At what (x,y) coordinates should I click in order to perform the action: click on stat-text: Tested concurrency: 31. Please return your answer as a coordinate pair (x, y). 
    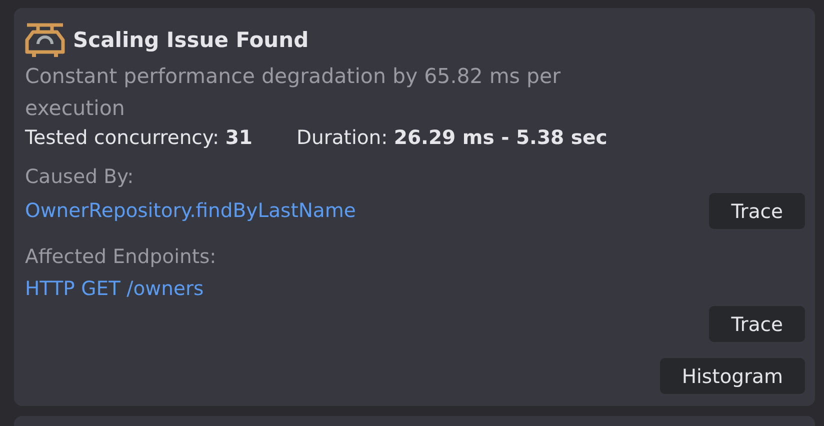
    Looking at the image, I should click on (138, 137).